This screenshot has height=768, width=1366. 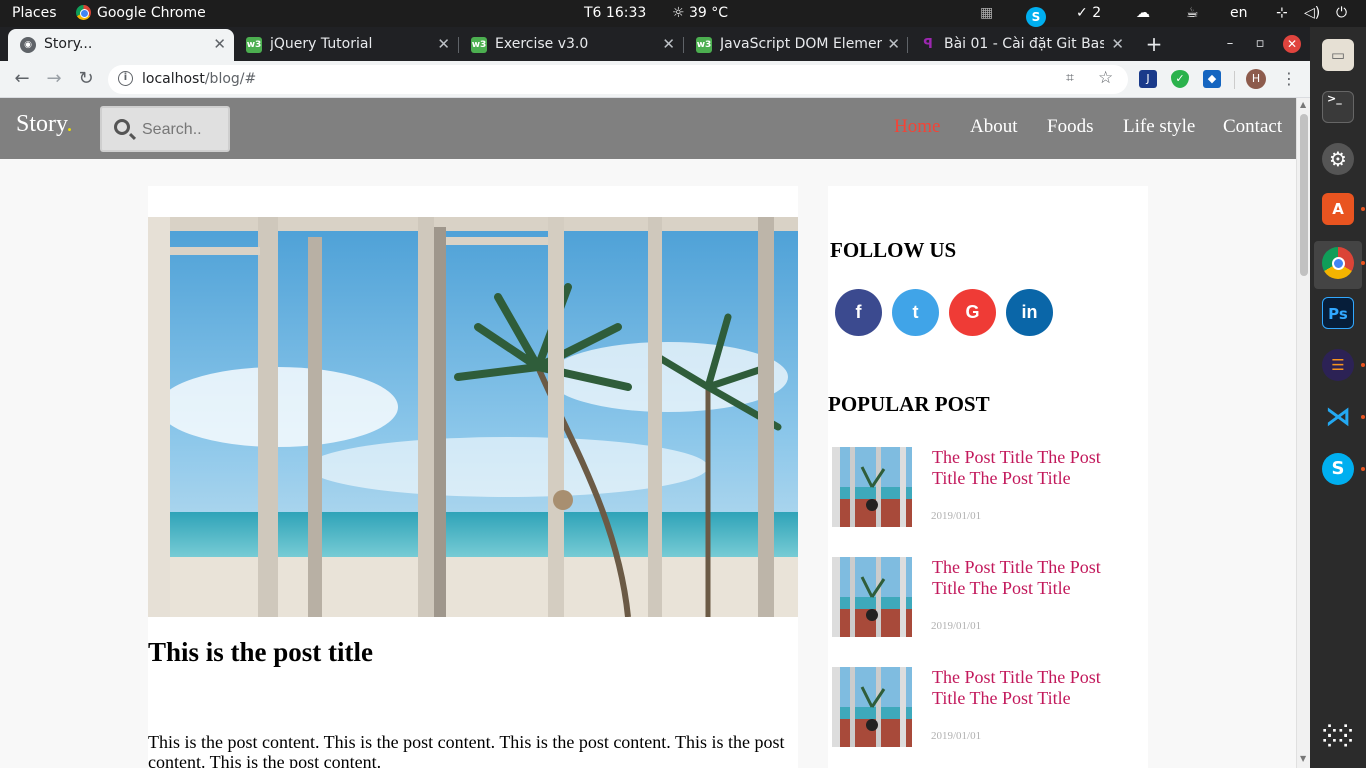 I want to click on page-scrollbar: ▲ ▼, so click(x=1303, y=433).